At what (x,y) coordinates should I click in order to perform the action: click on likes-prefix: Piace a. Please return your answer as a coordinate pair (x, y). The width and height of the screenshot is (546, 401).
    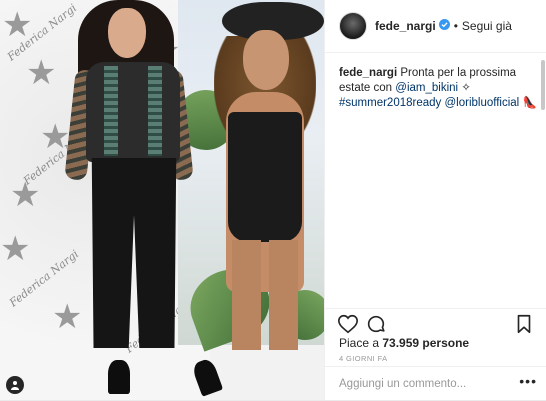
    Looking at the image, I should click on (359, 343).